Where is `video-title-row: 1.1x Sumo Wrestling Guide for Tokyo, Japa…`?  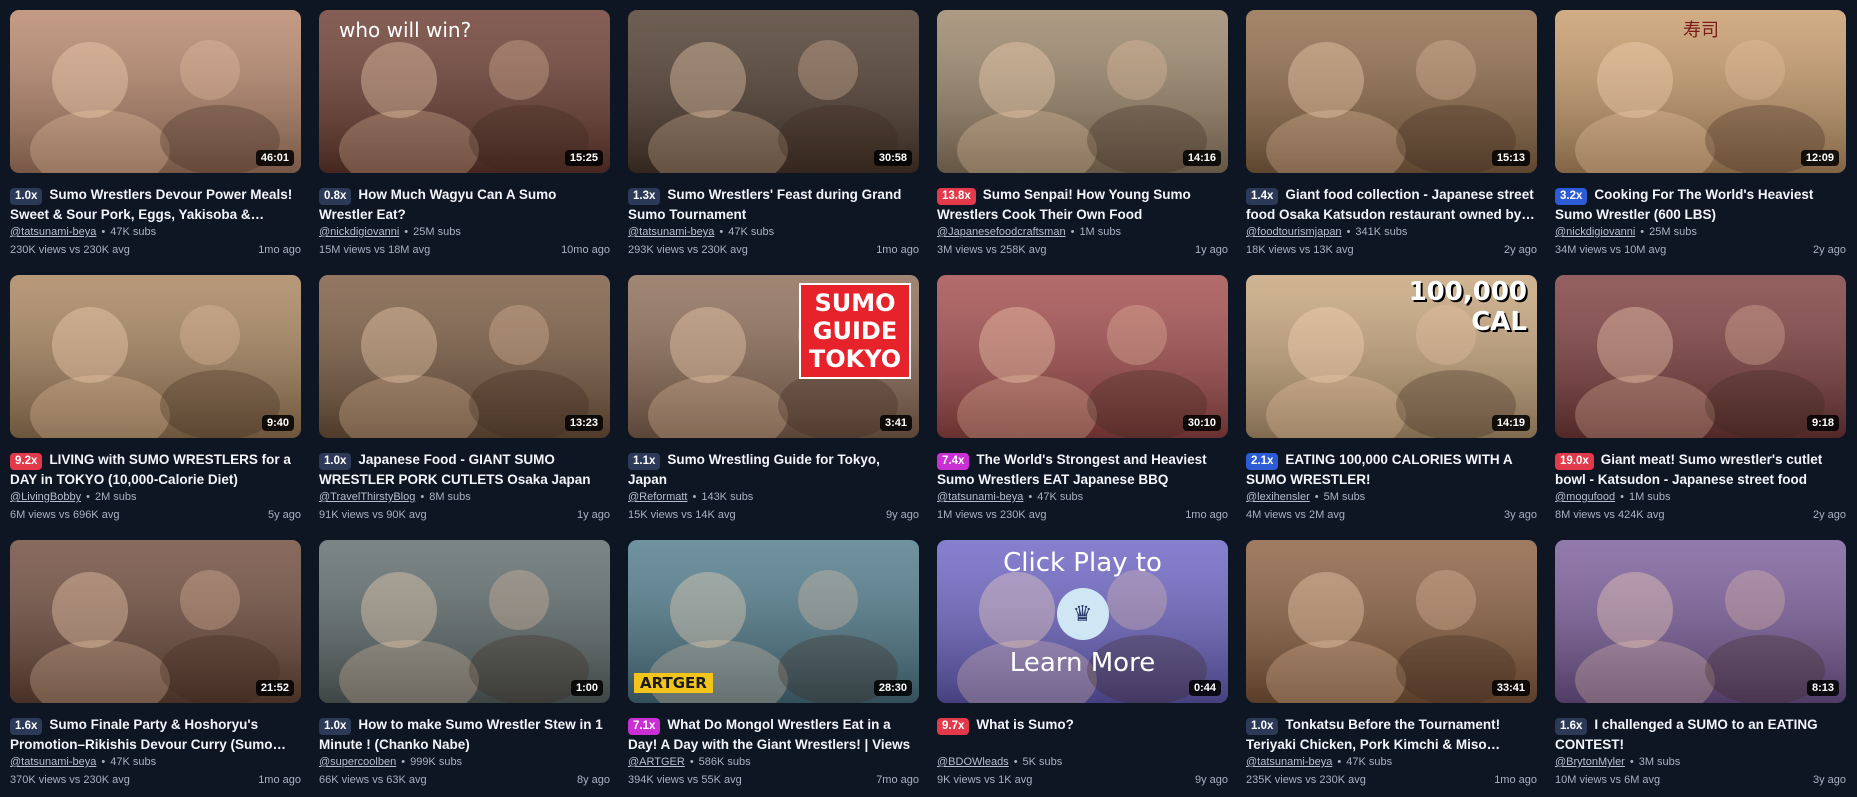 video-title-row: 1.1x Sumo Wrestling Guide for Tokyo, Japa… is located at coordinates (773, 469).